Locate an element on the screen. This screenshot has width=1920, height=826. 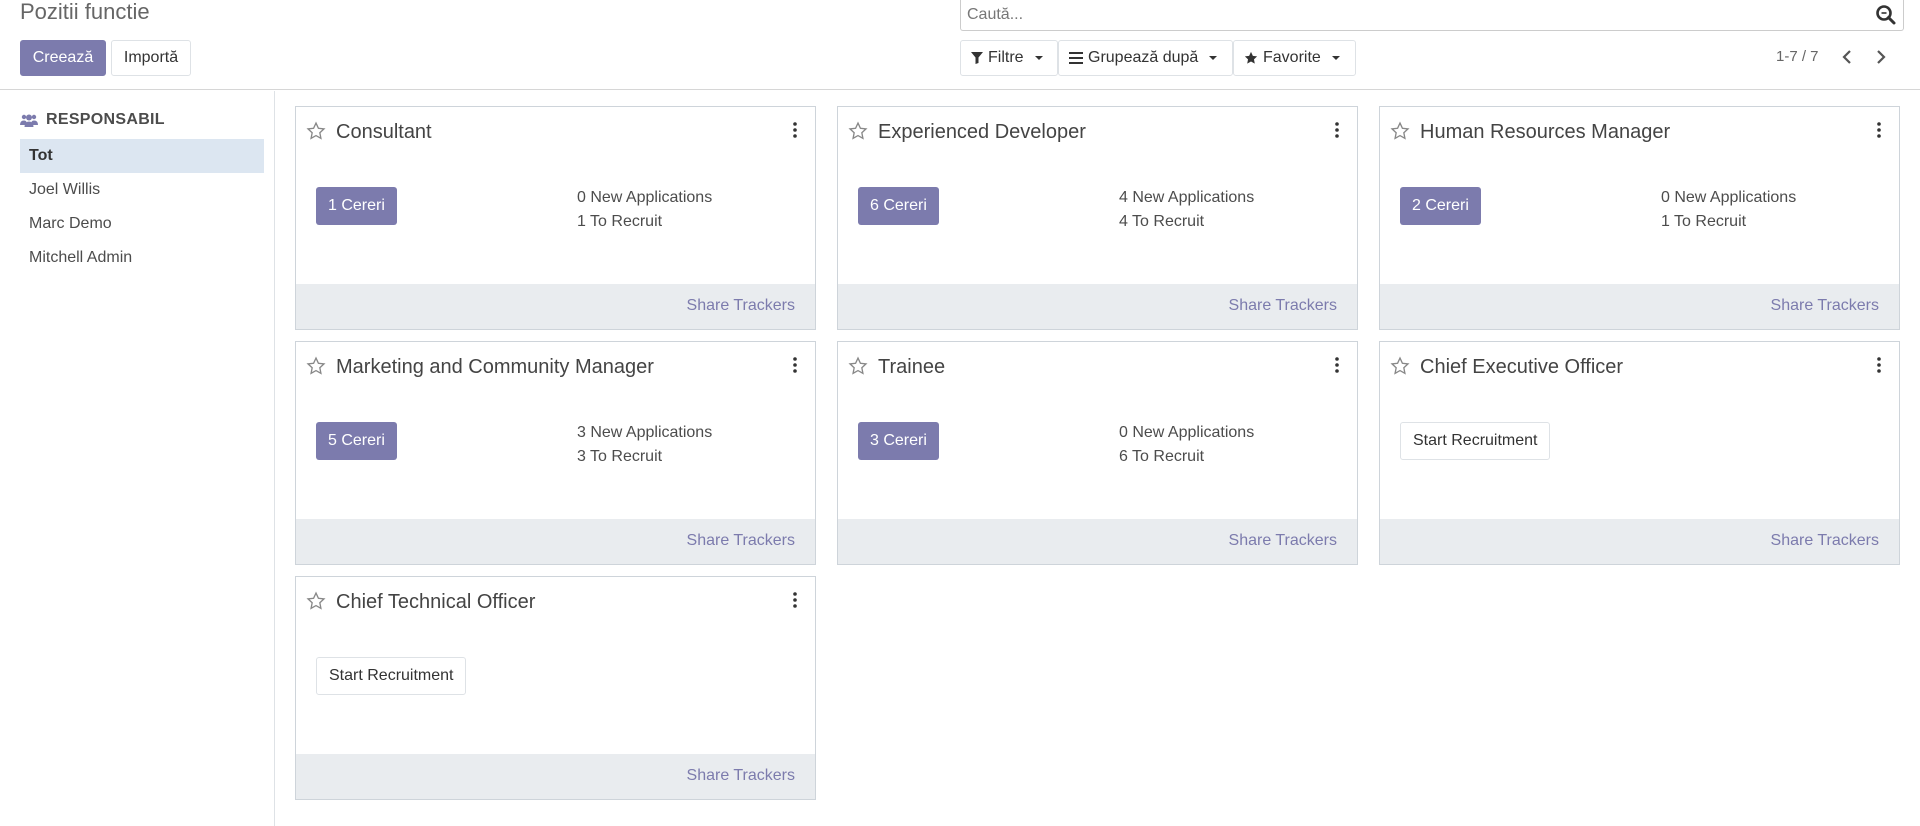
job-title: Chief Executive Officer is located at coordinates (1521, 367).